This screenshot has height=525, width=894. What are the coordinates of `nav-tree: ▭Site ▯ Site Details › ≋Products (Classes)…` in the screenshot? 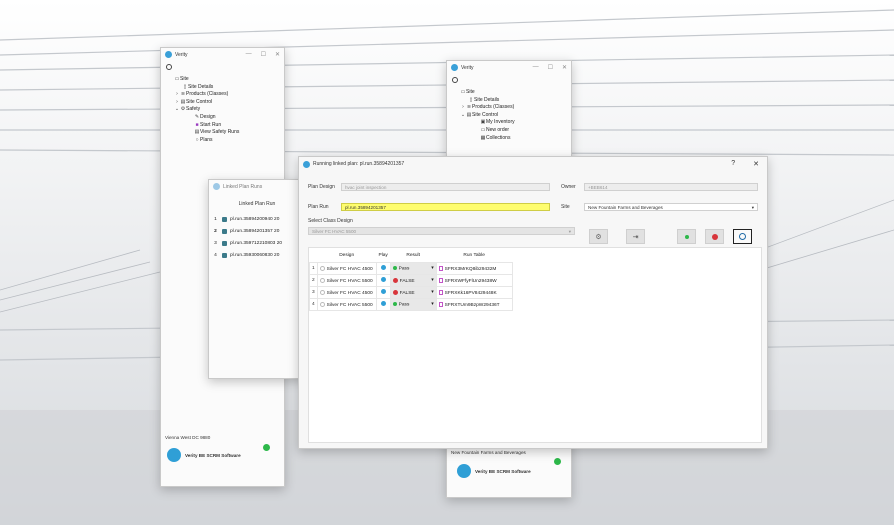 It's located at (487, 115).